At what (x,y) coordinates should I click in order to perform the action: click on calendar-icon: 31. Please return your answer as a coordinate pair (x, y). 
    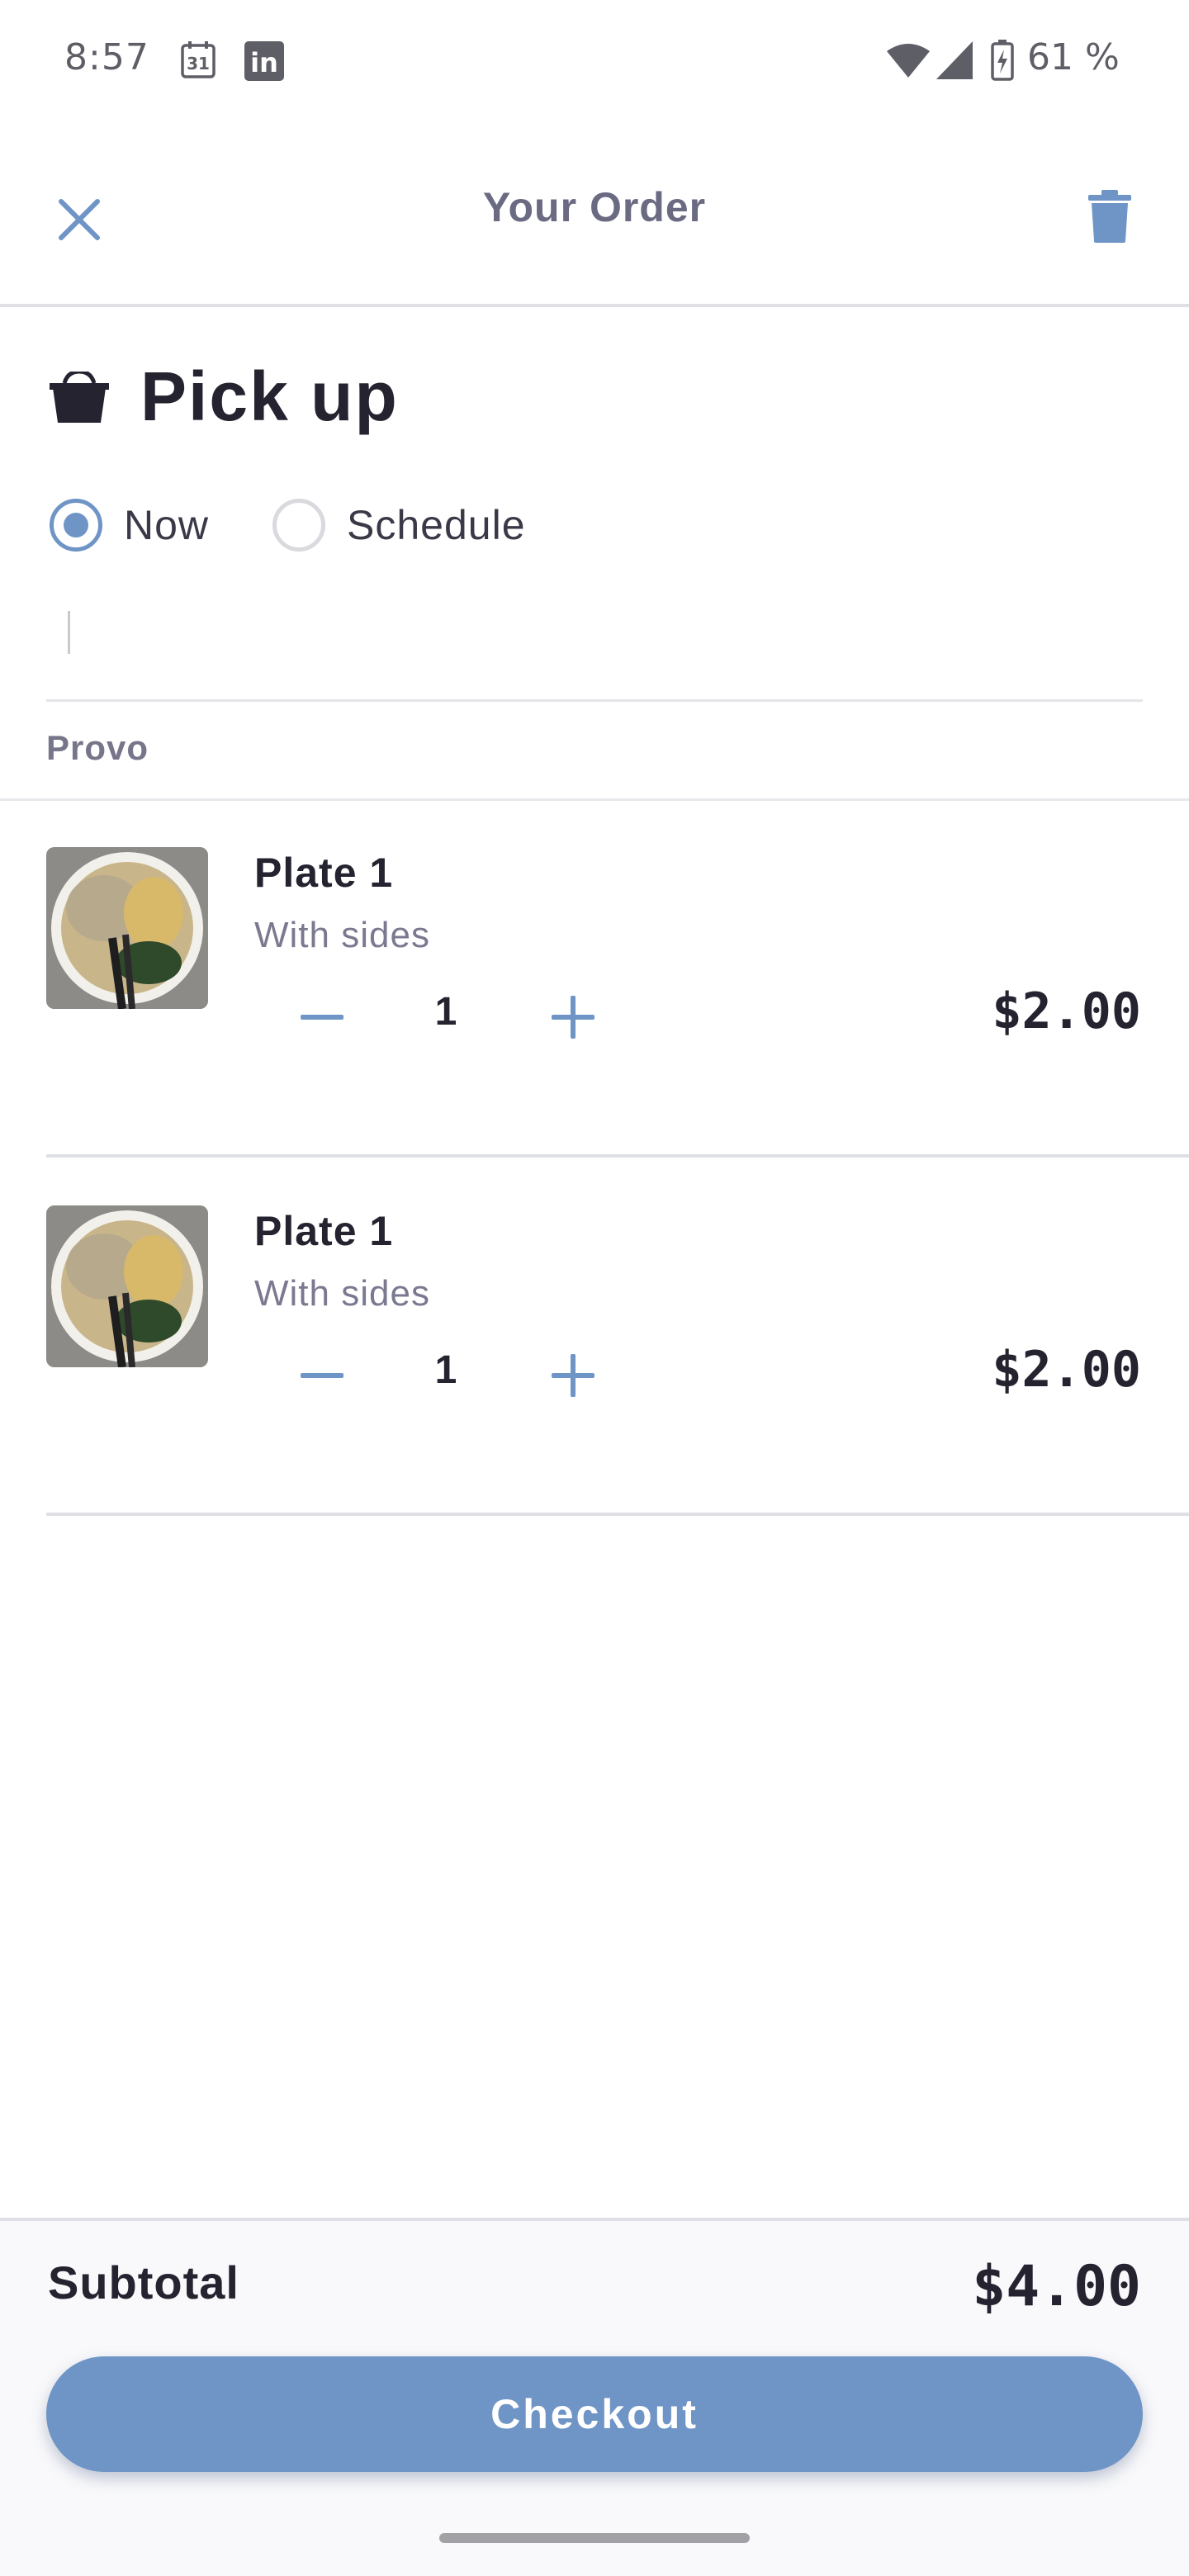
    Looking at the image, I should click on (198, 59).